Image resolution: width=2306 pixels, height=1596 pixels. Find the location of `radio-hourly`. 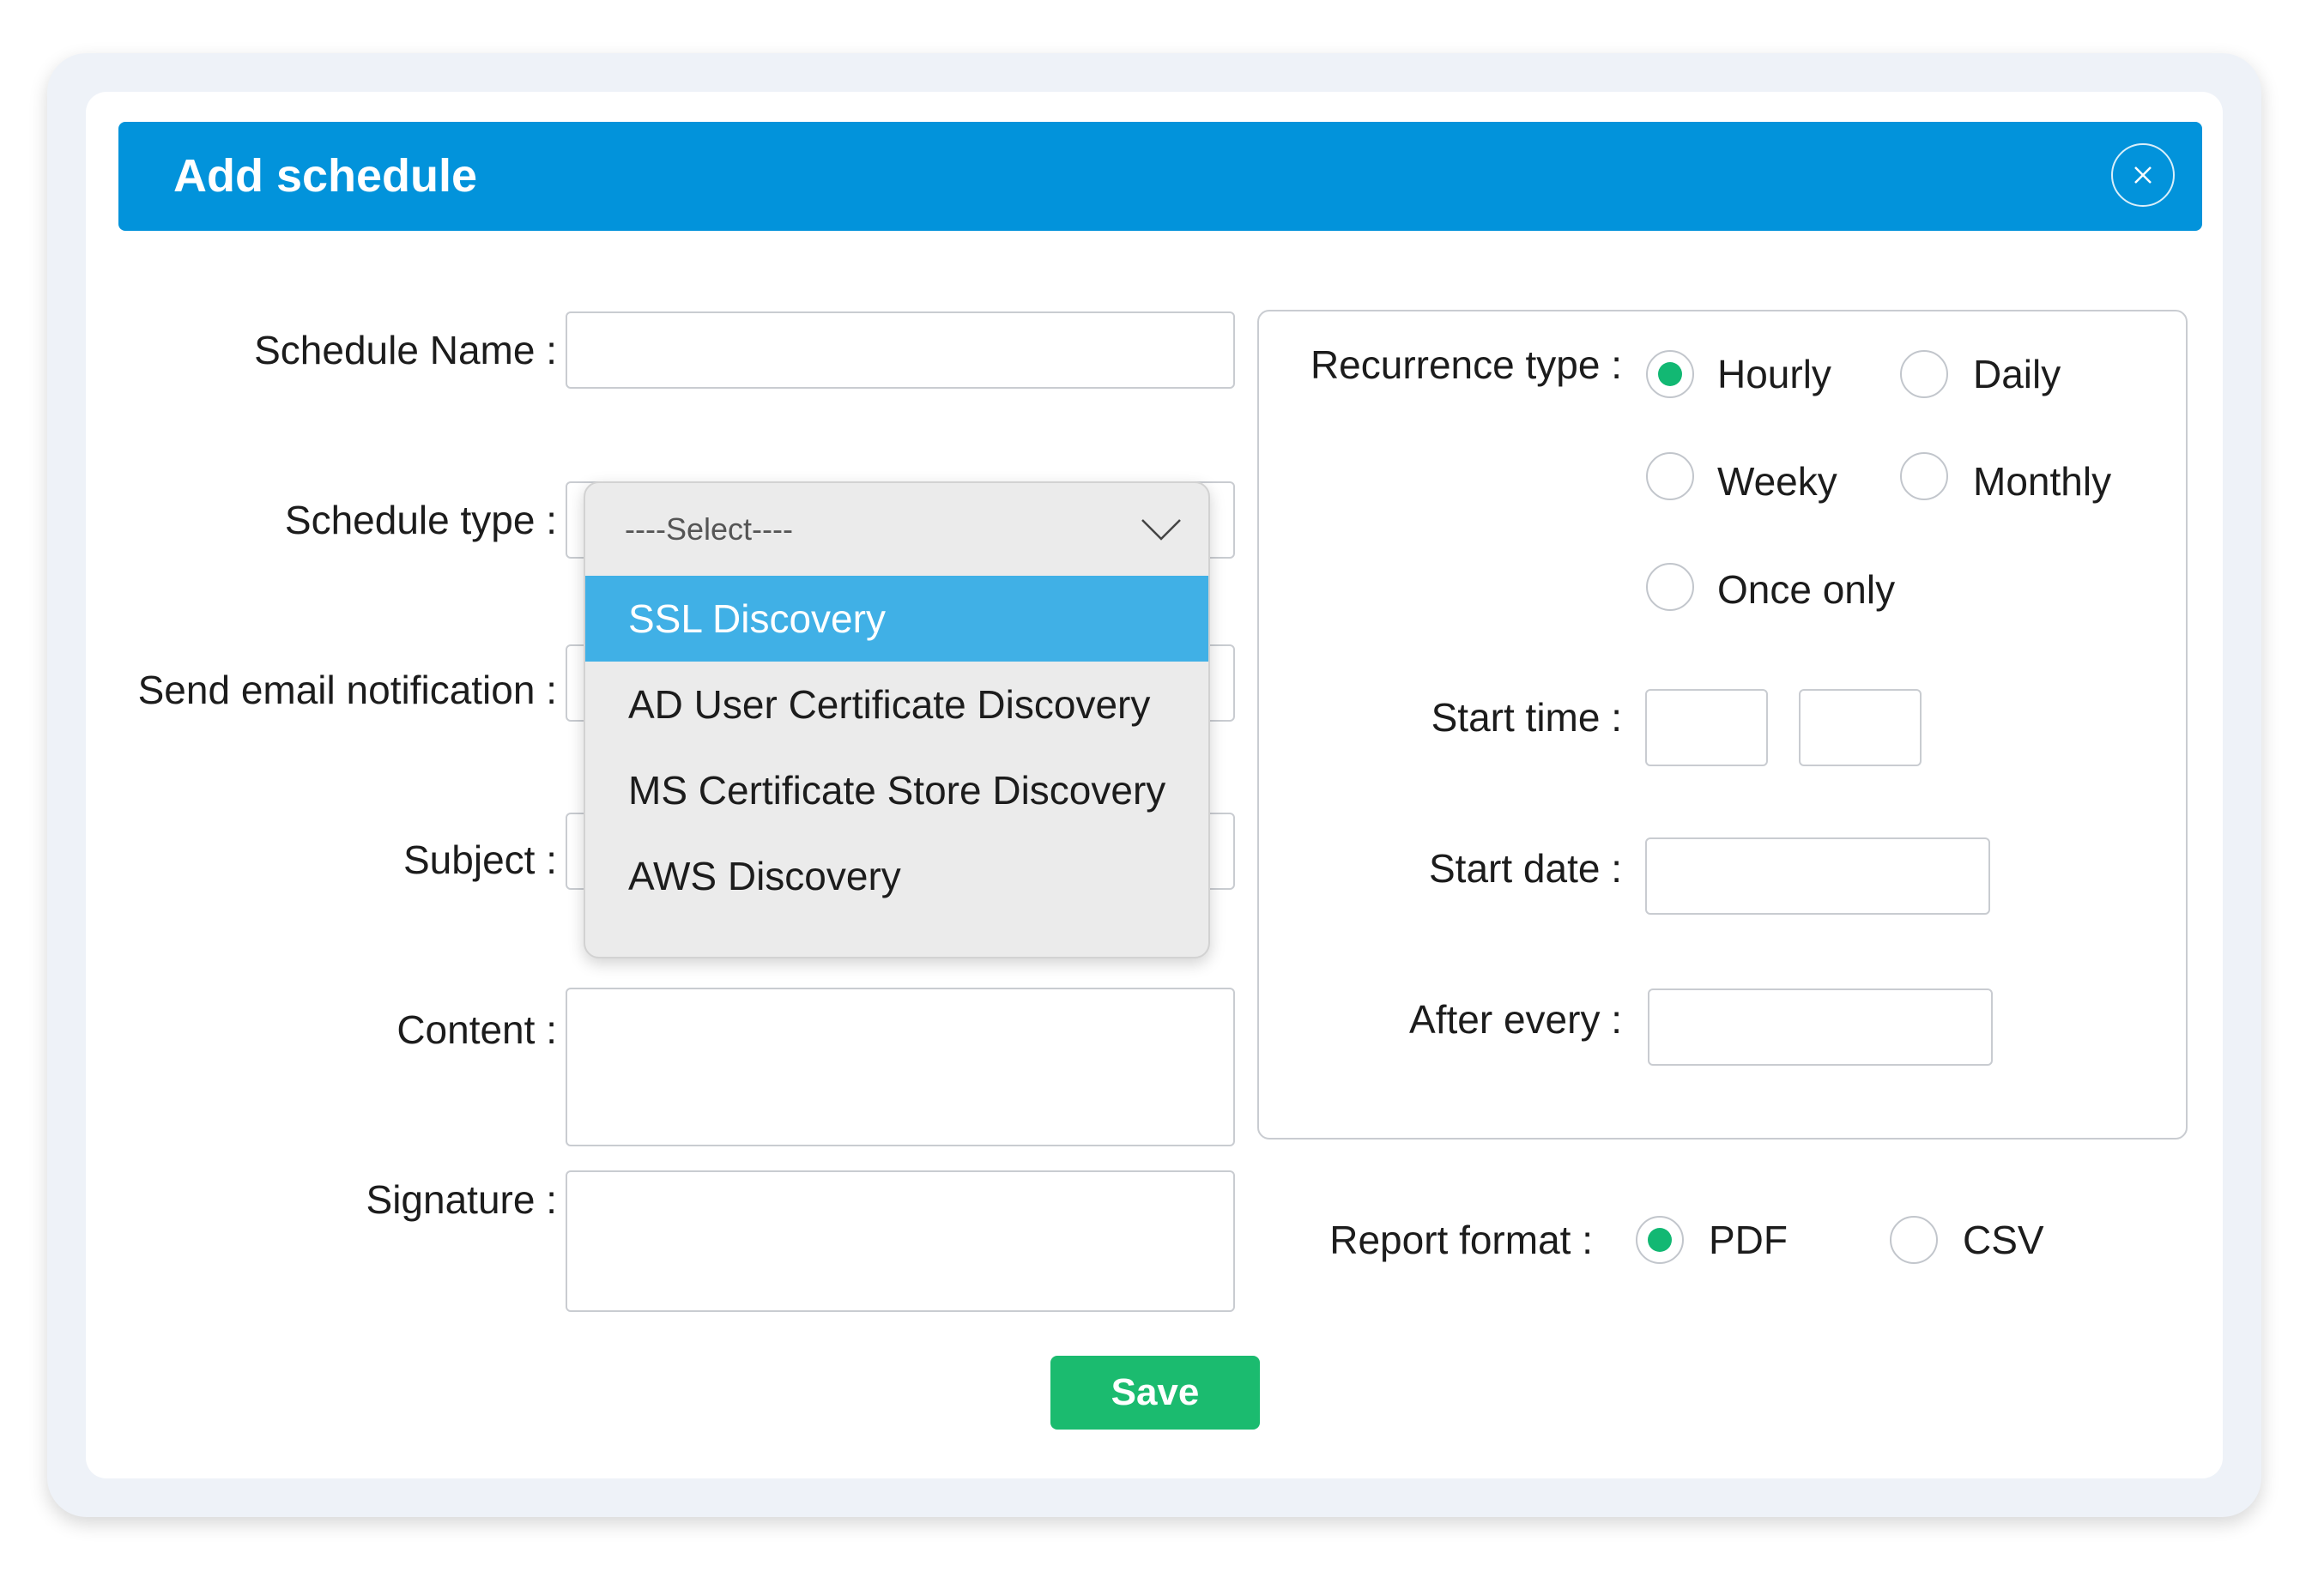

radio-hourly is located at coordinates (1670, 374).